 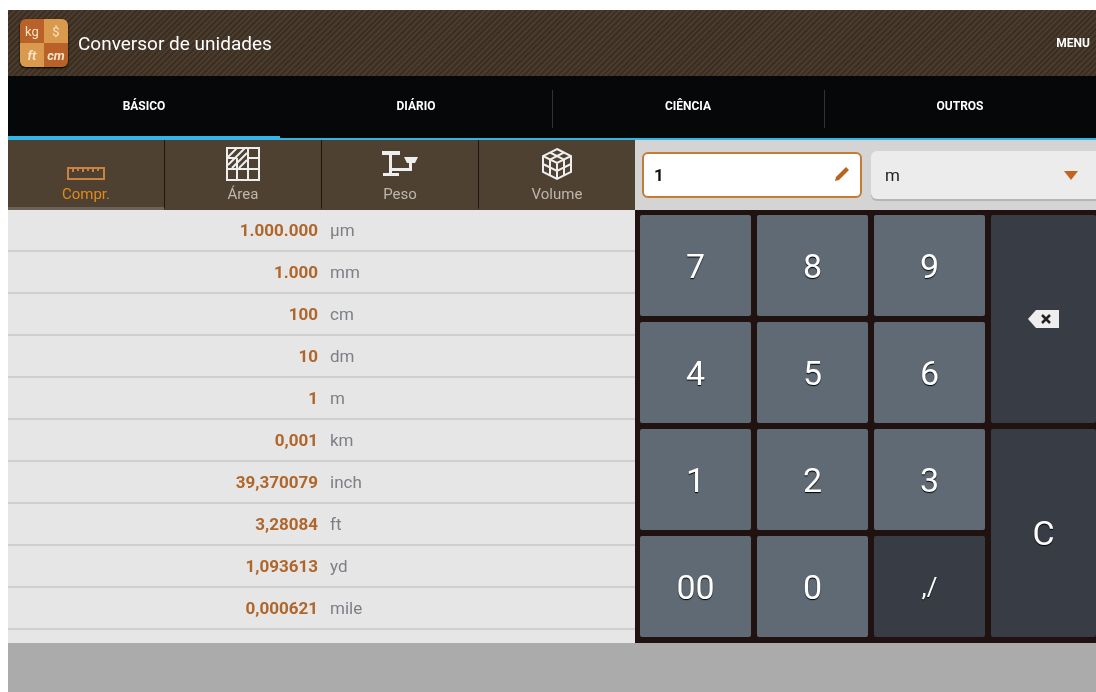 What do you see at coordinates (296, 440) in the screenshot?
I see `result-value: 0,001` at bounding box center [296, 440].